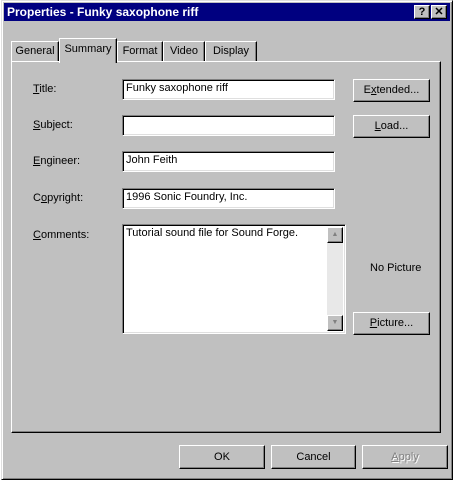 The image size is (454, 480). Describe the element at coordinates (422, 12) in the screenshot. I see `help-button: ?` at that location.